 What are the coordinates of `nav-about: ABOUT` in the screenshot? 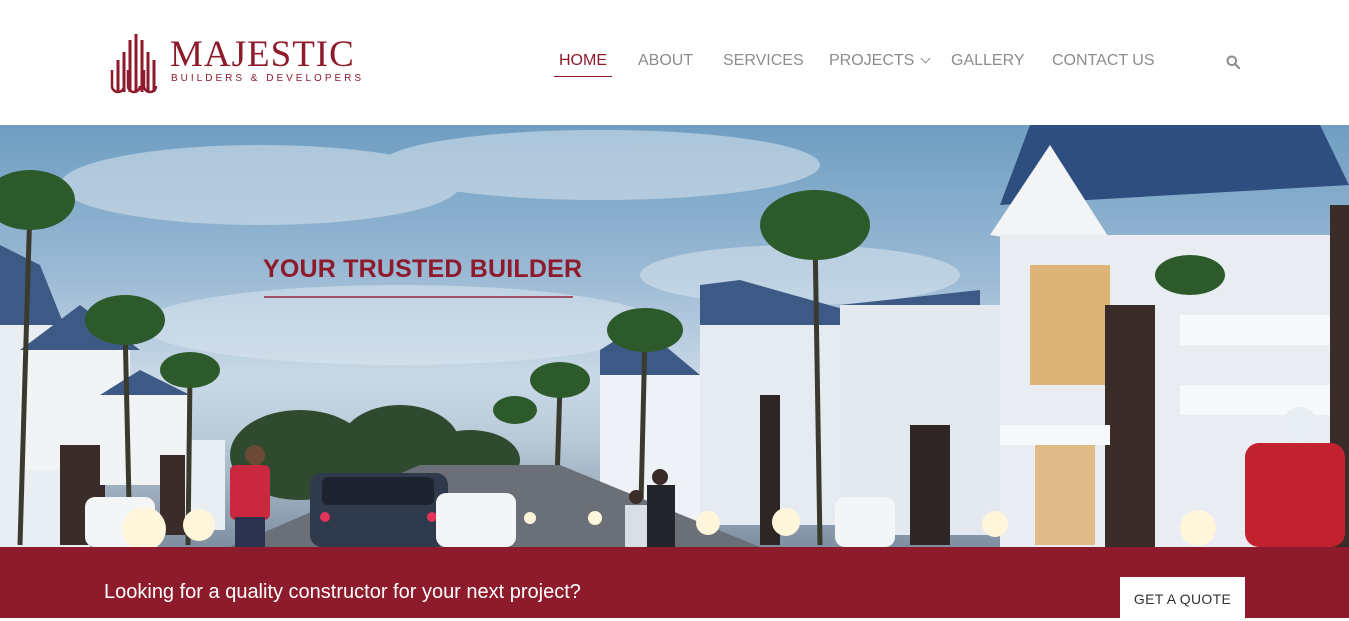 It's located at (665, 64).